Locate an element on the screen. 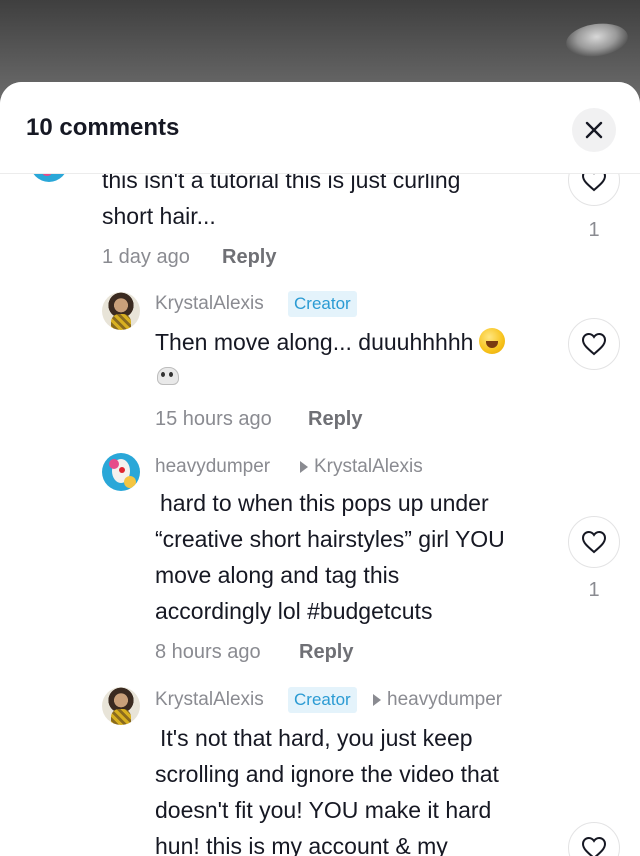  comment-text: Then move along... duuuhhhhh is located at coordinates (314, 342).